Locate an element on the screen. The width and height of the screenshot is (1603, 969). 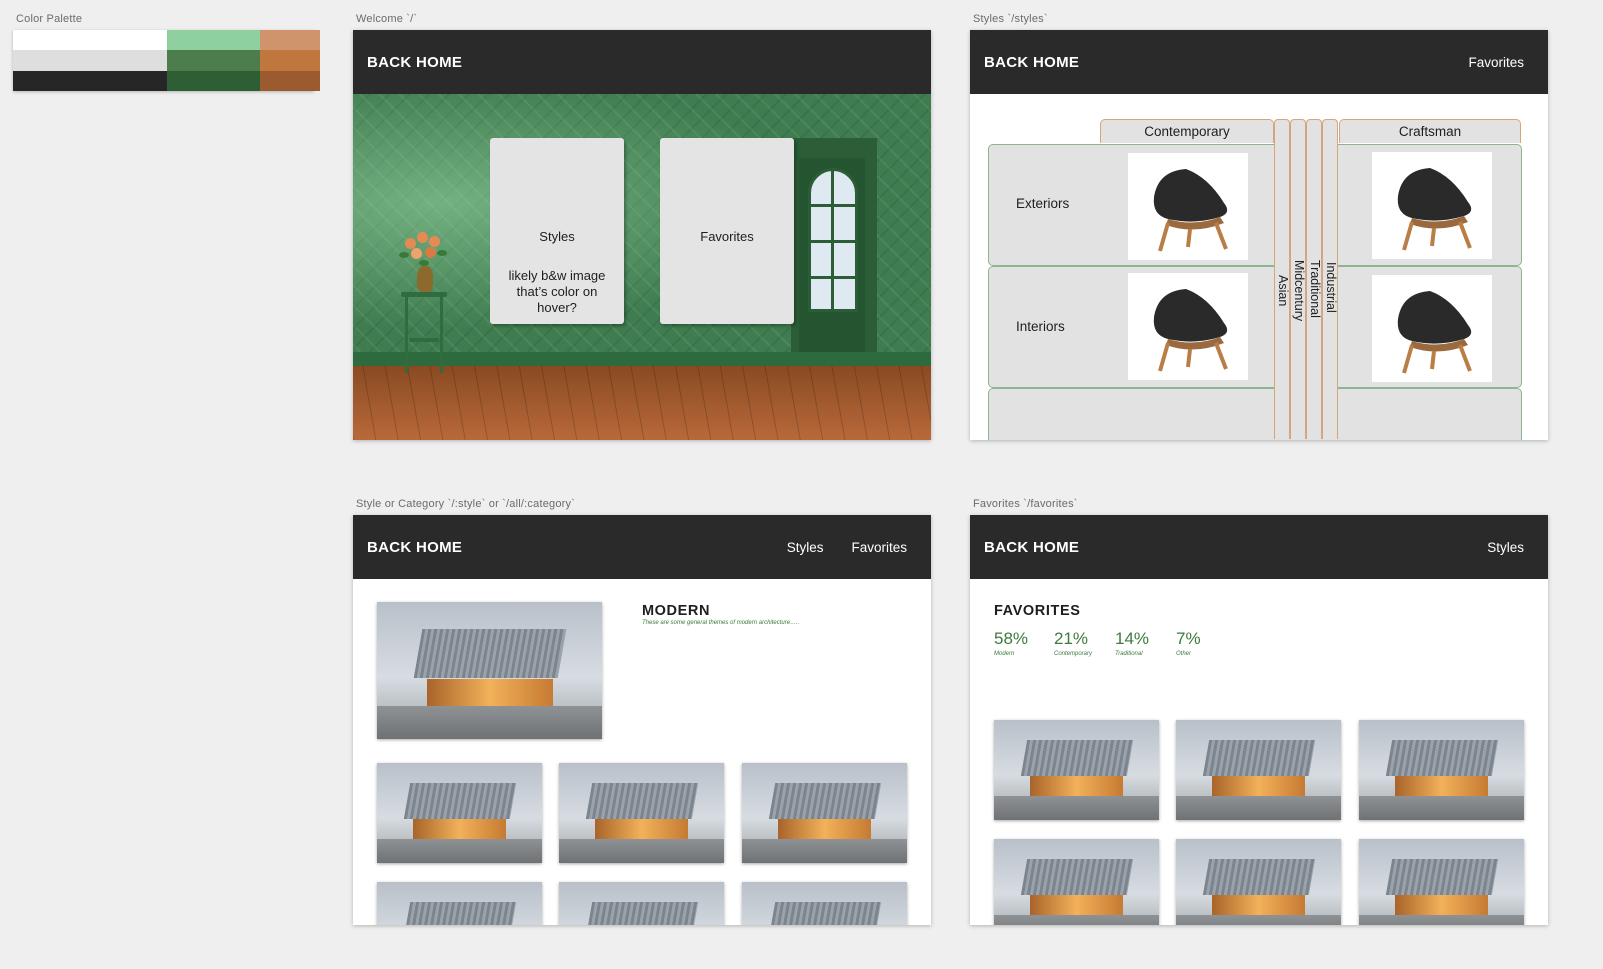
color-palette is located at coordinates (166, 60).